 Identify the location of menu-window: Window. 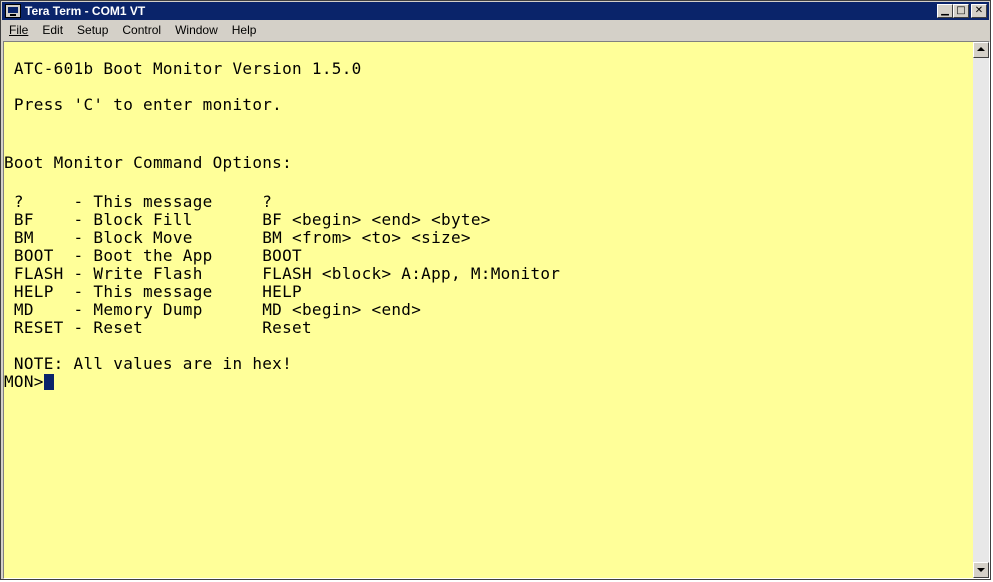
(196, 30).